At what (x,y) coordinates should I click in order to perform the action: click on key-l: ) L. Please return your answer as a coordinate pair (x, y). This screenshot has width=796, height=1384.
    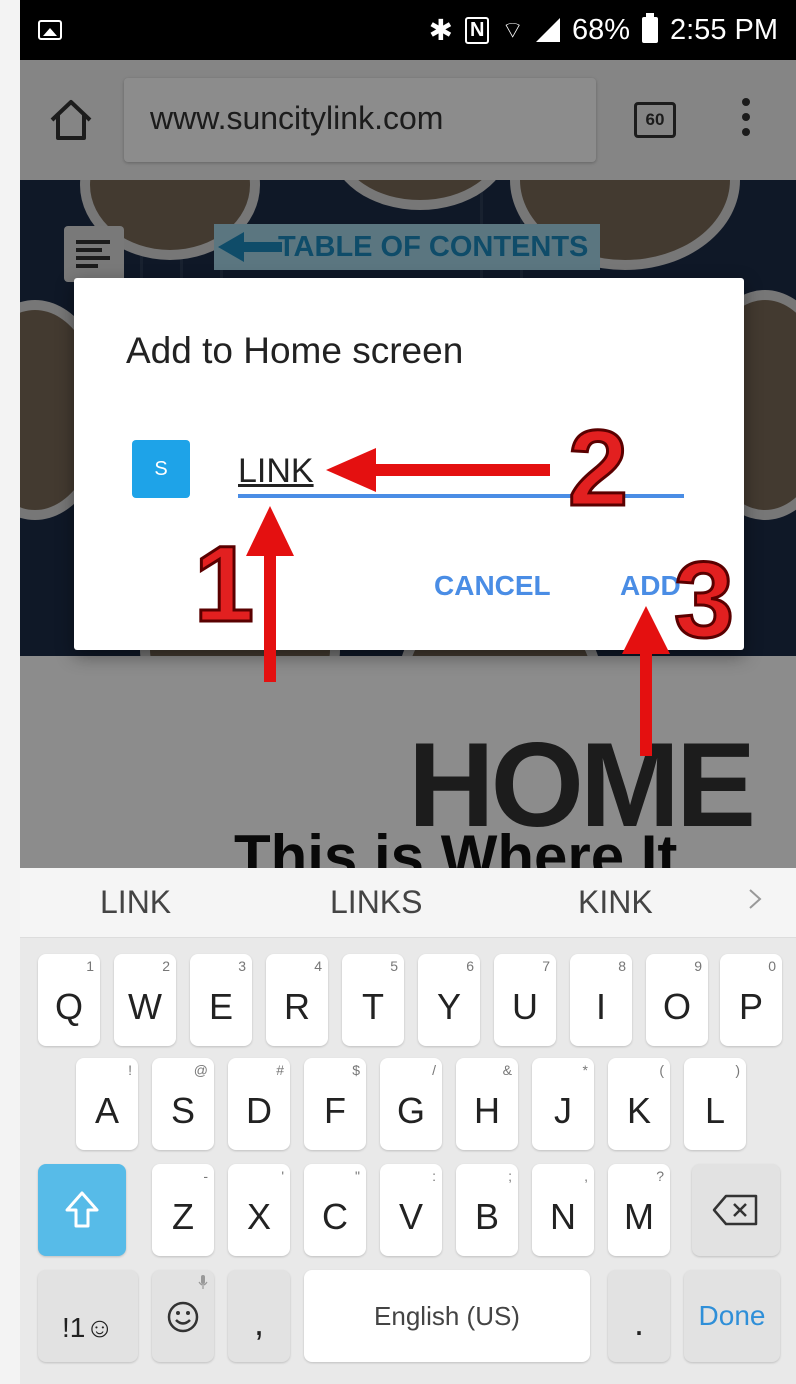
    Looking at the image, I should click on (715, 1104).